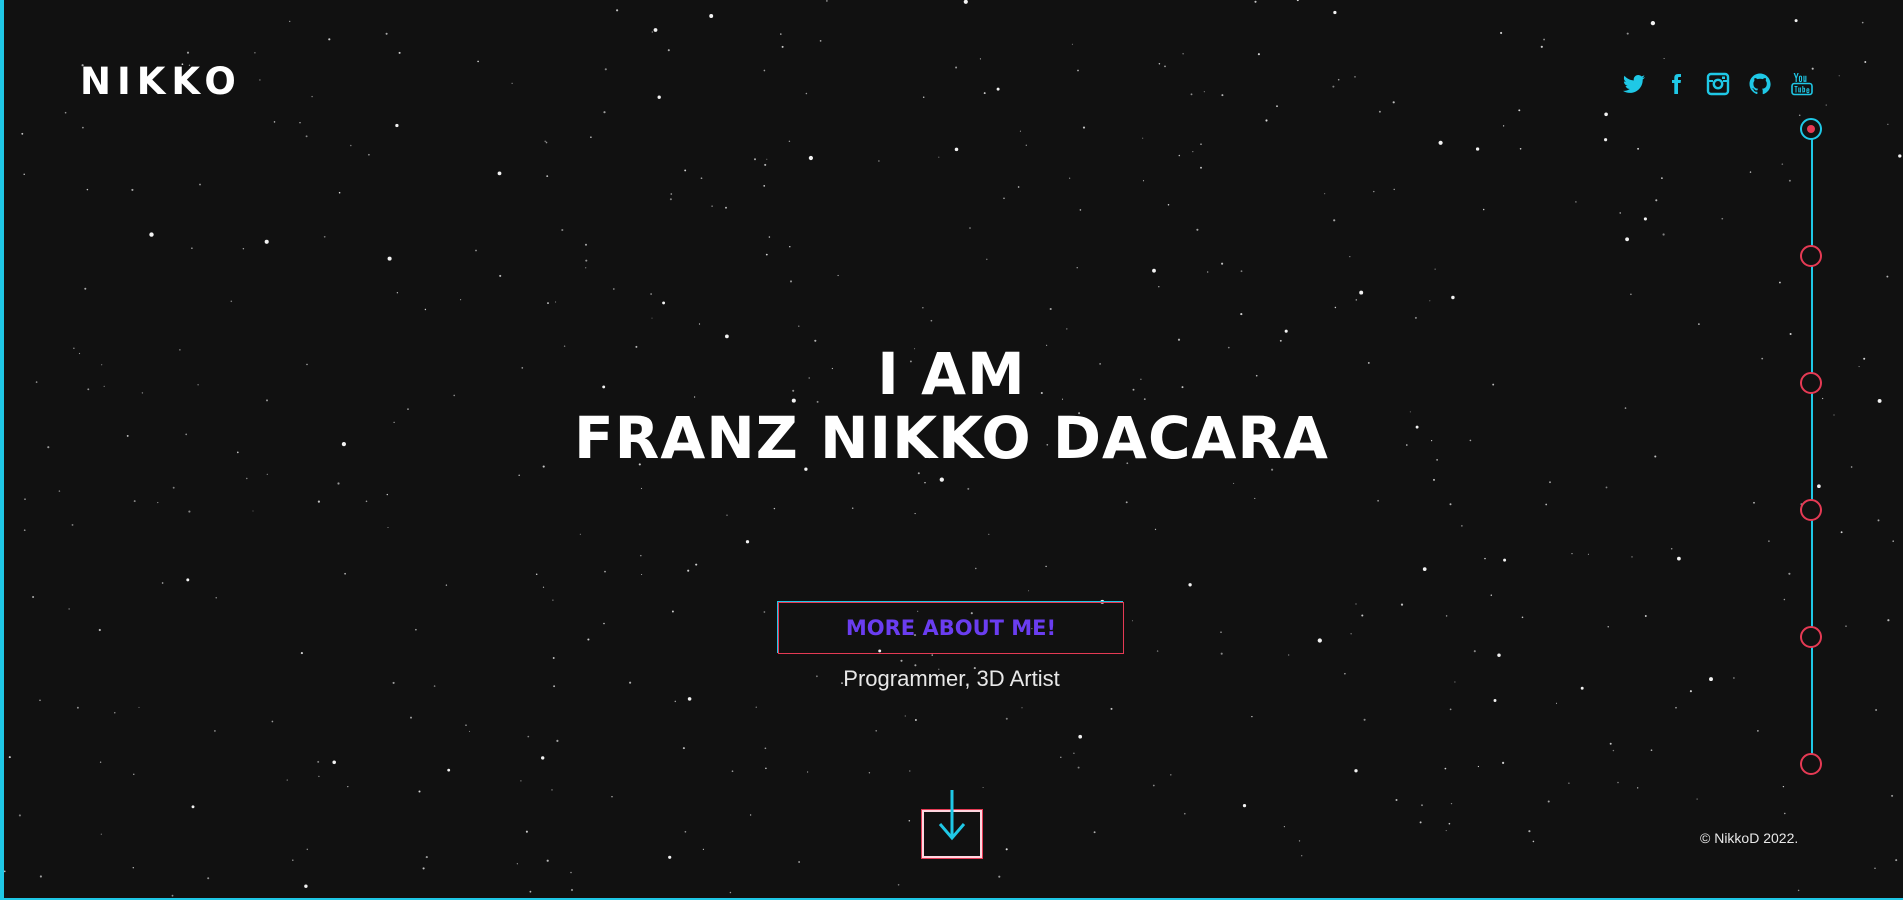 Image resolution: width=1903 pixels, height=900 pixels. I want to click on copyright-text: © NikkoD 2022., so click(1749, 838).